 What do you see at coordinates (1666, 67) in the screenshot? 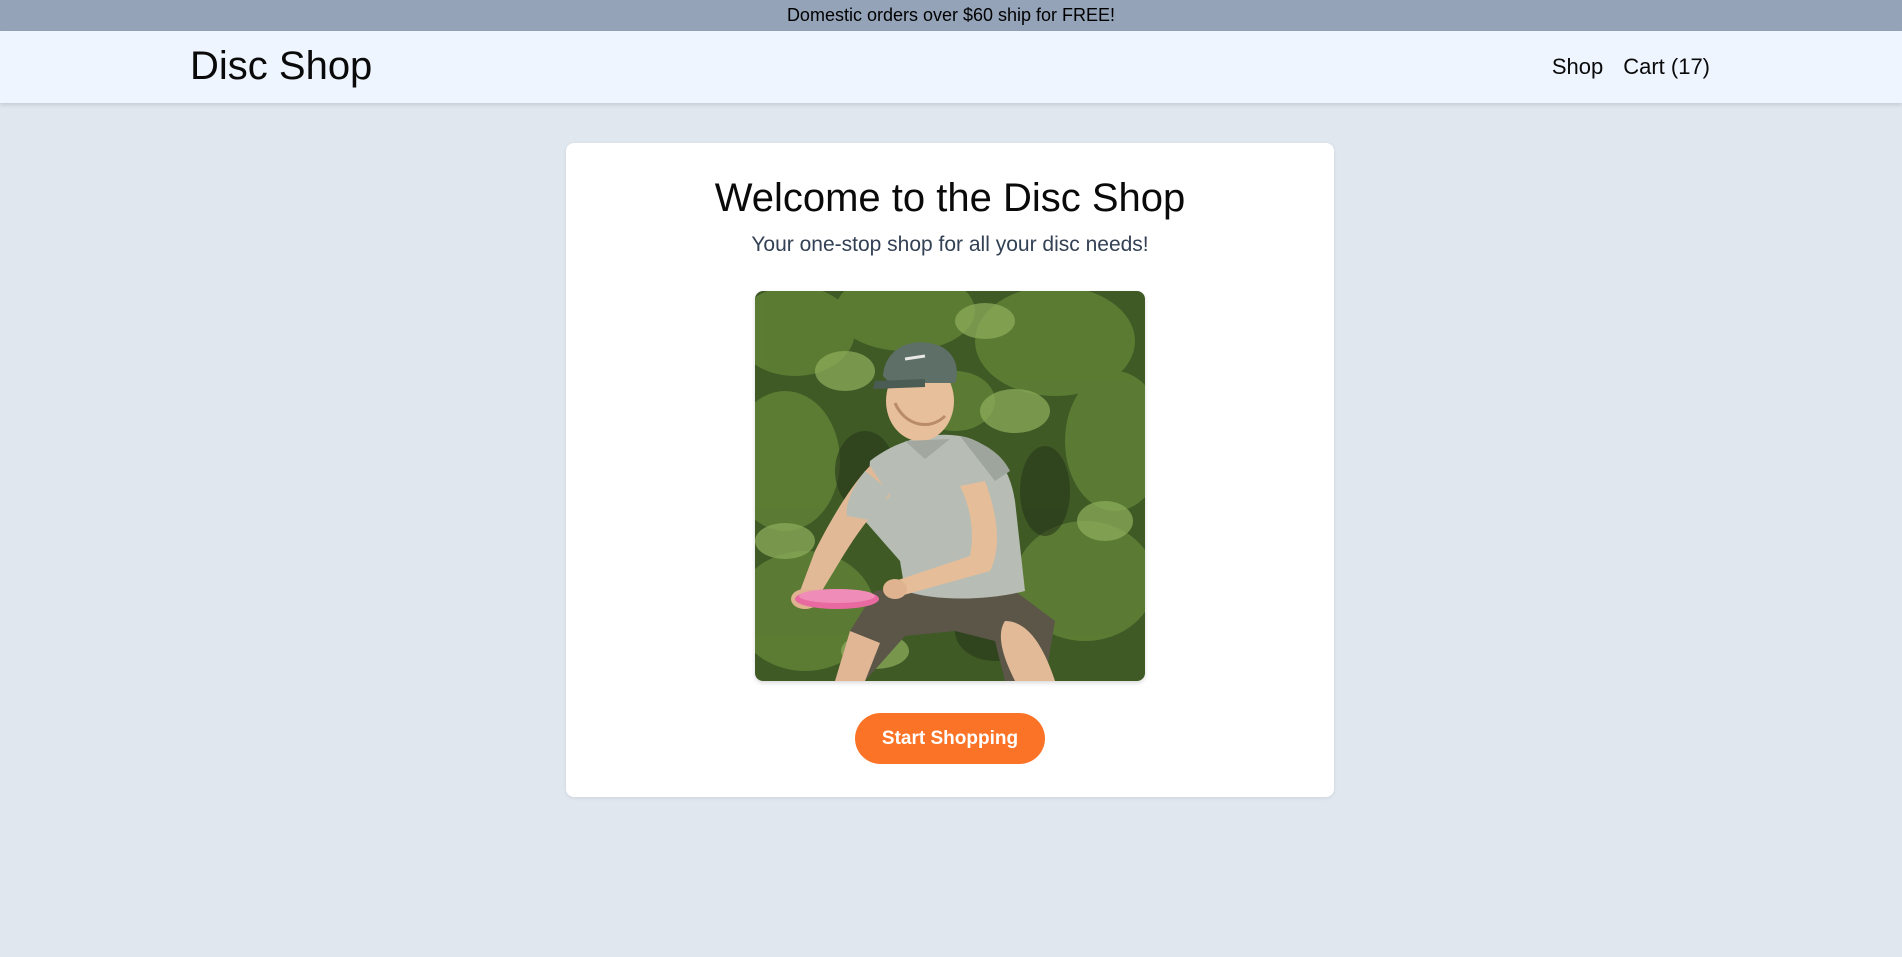
I see `nav-cart-link: Cart (17)` at bounding box center [1666, 67].